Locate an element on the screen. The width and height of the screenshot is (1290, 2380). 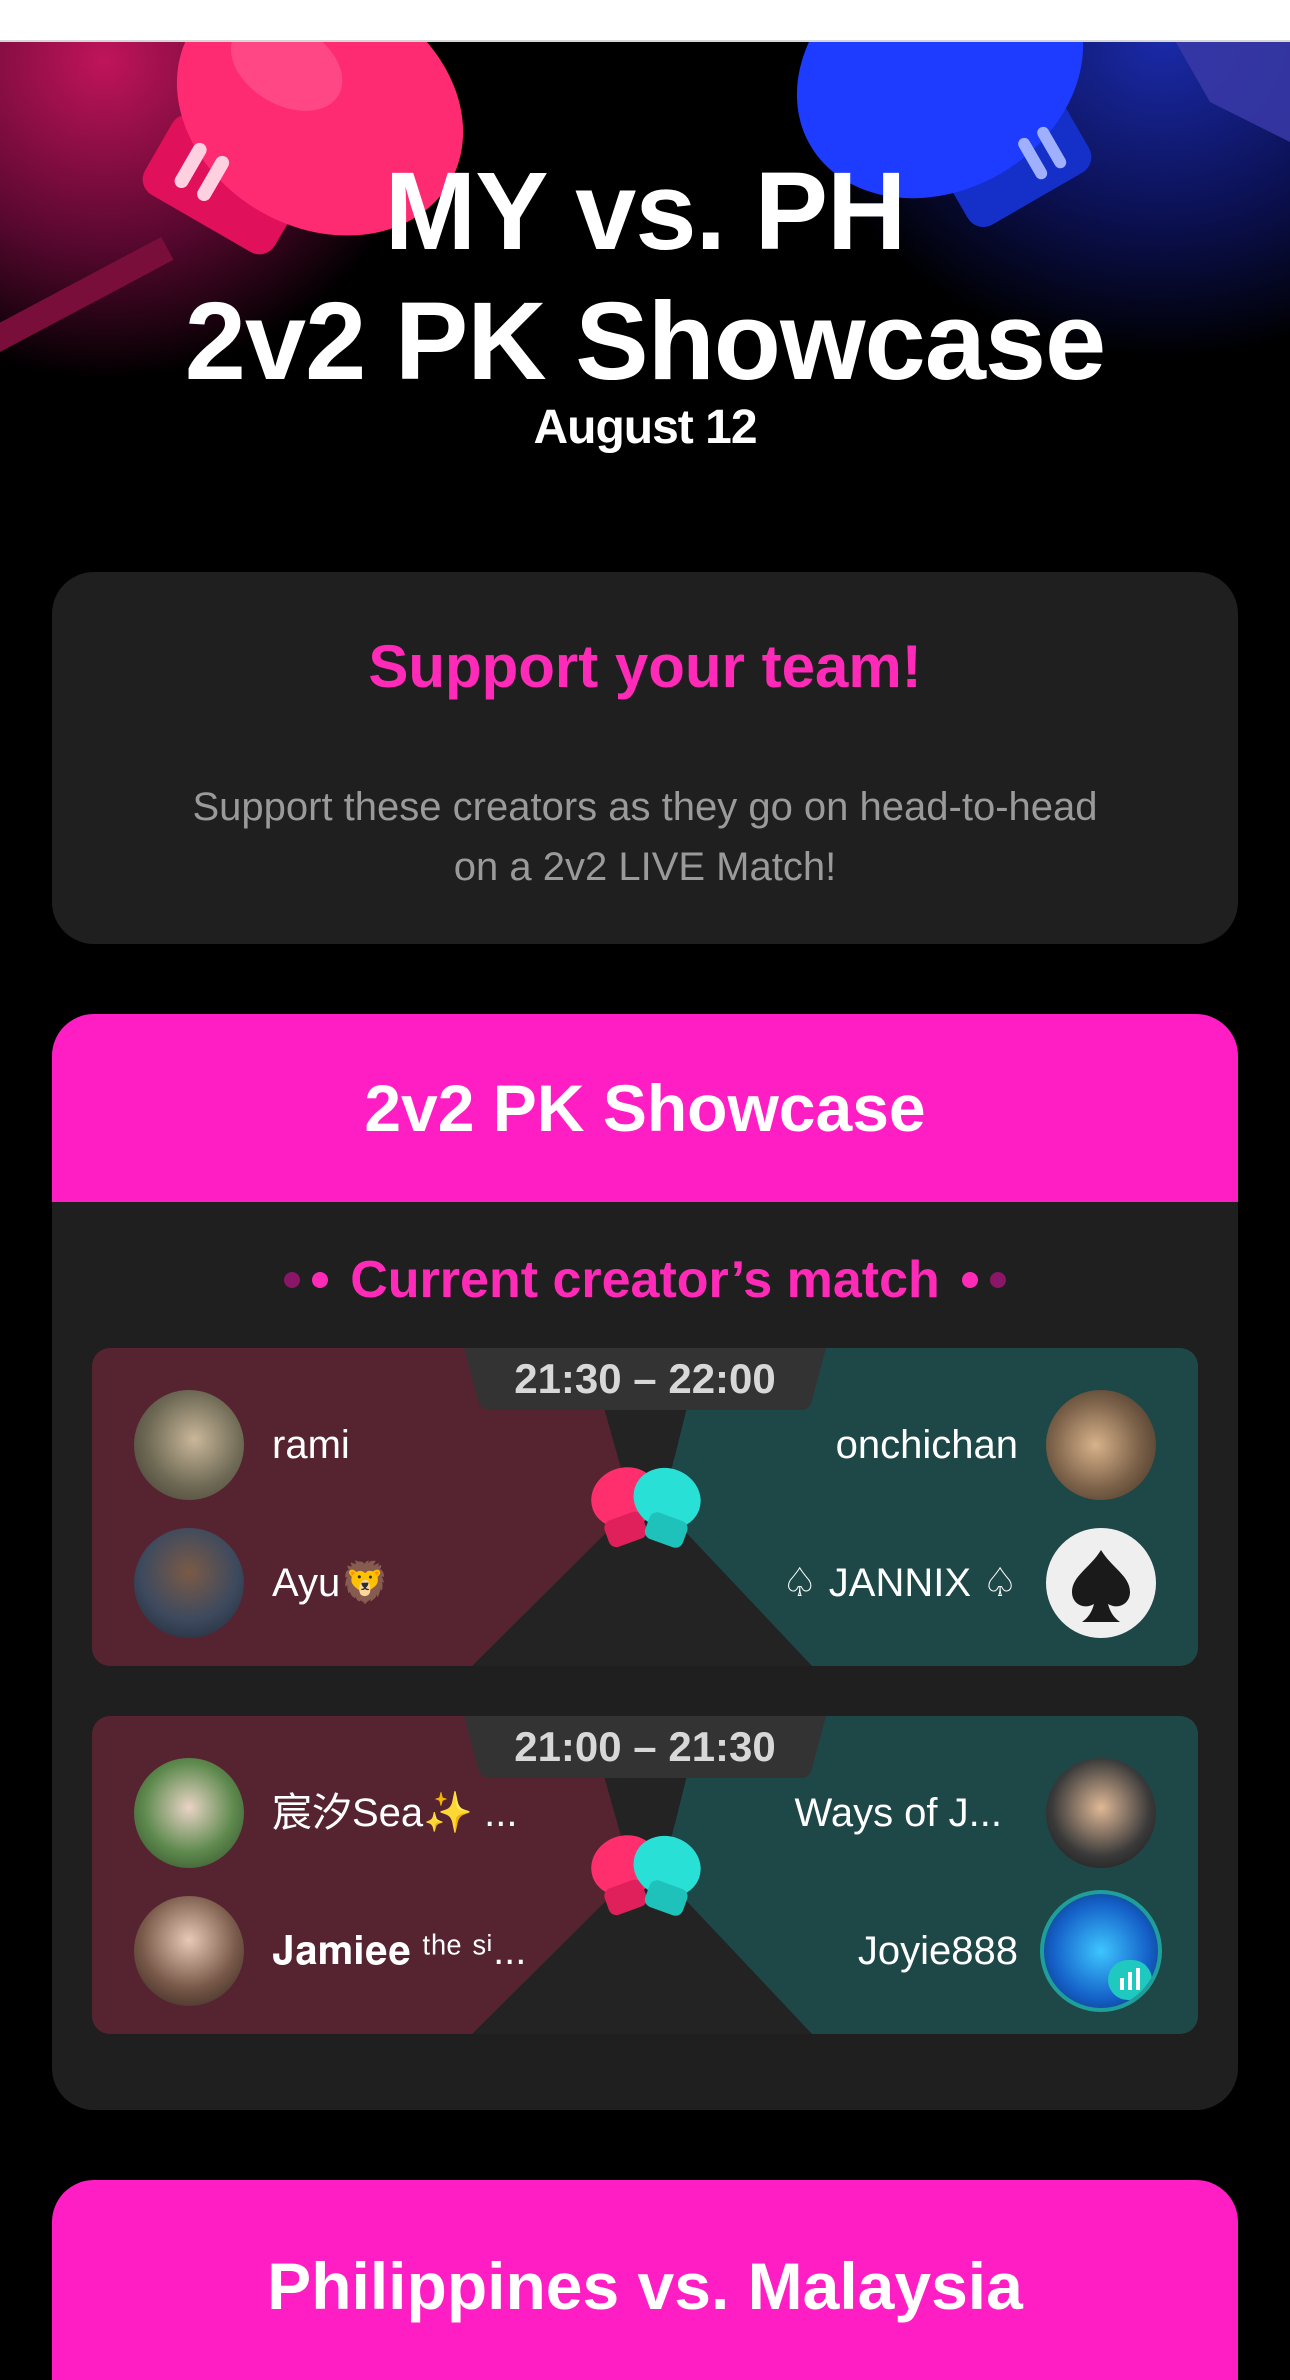
dots-right-icon is located at coordinates (983, 1280).